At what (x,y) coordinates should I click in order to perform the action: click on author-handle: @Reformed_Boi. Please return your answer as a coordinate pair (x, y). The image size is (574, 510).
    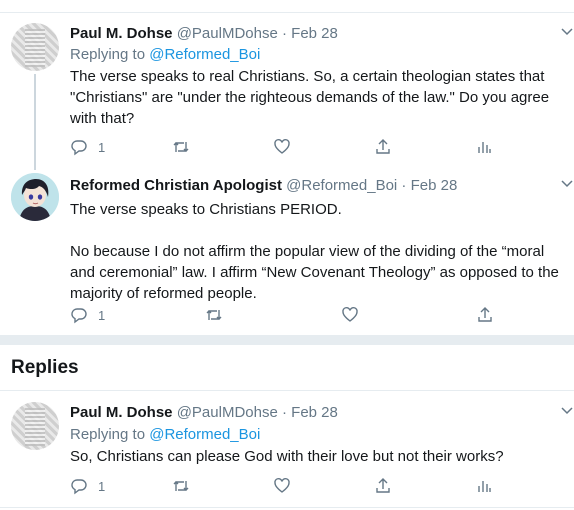
    Looking at the image, I should click on (341, 185).